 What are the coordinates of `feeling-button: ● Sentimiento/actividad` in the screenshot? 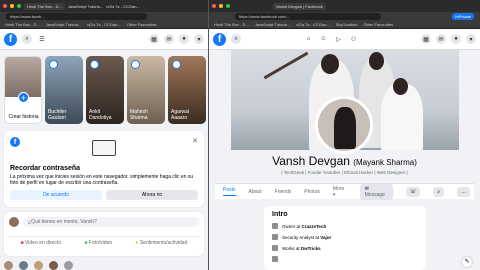 It's located at (161, 243).